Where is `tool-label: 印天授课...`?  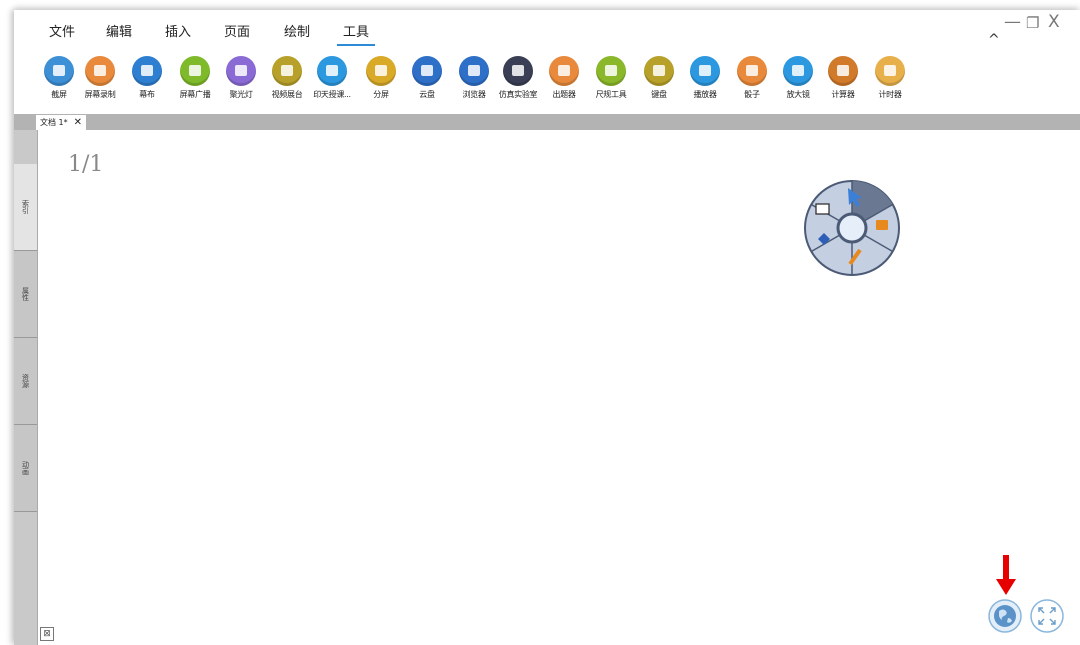
tool-label: 印天授课... is located at coordinates (332, 94).